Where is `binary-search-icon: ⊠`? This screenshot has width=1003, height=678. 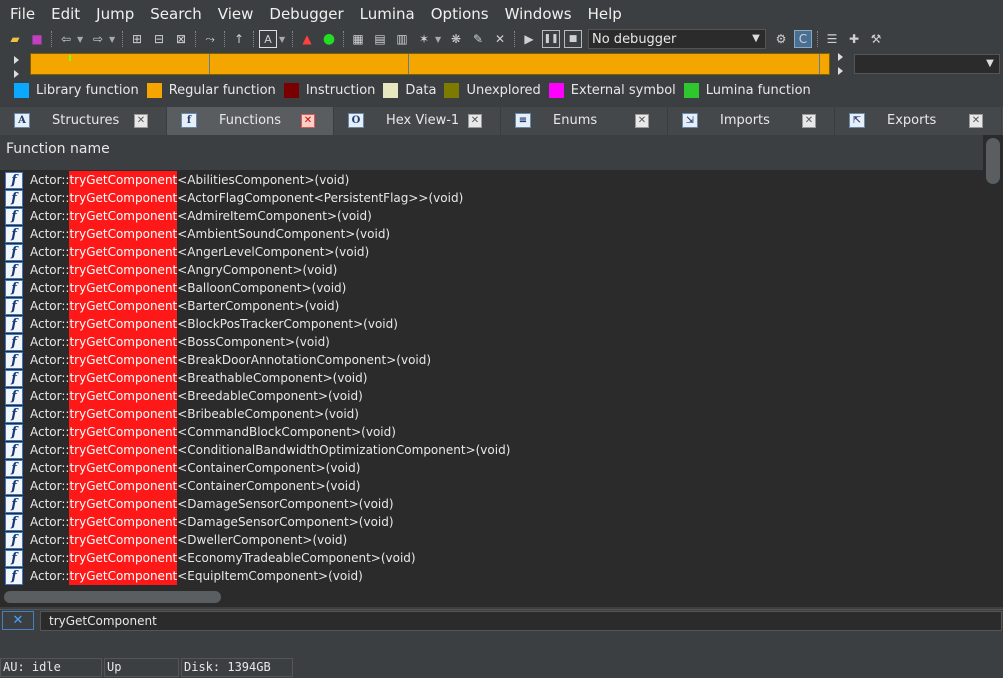
binary-search-icon: ⊠ is located at coordinates (181, 39).